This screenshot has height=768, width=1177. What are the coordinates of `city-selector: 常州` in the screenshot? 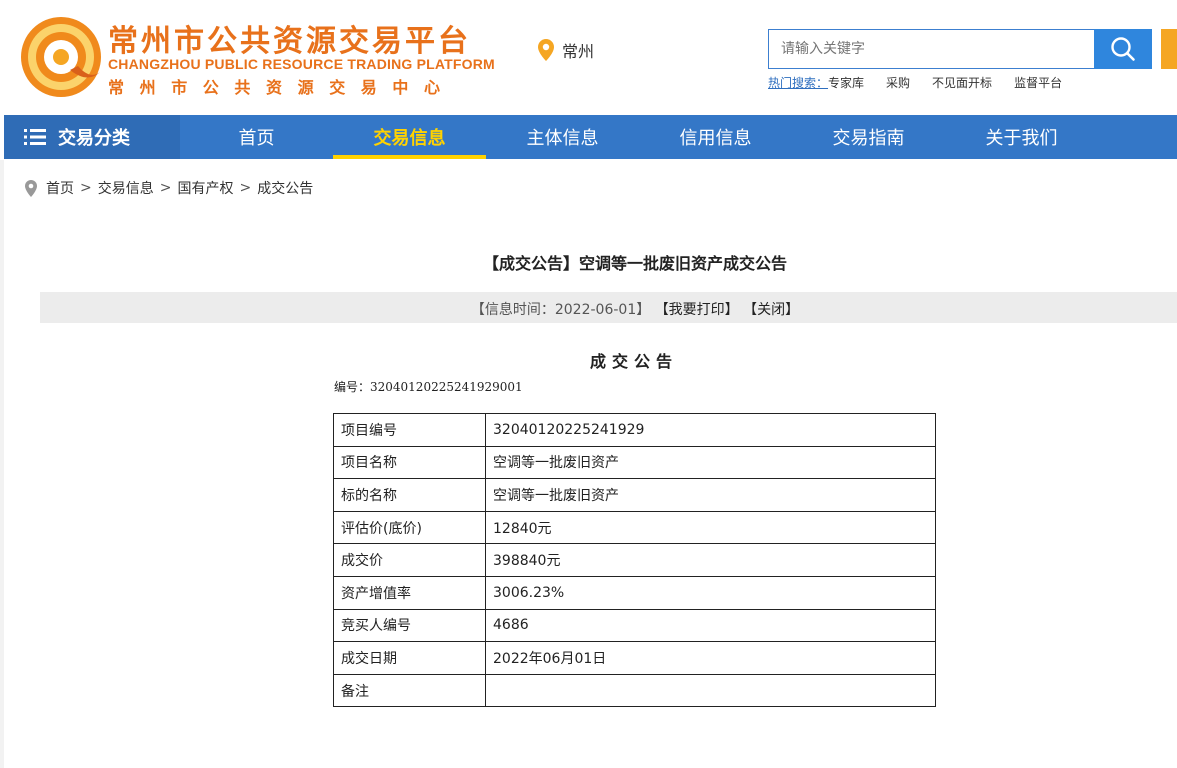 It's located at (566, 50).